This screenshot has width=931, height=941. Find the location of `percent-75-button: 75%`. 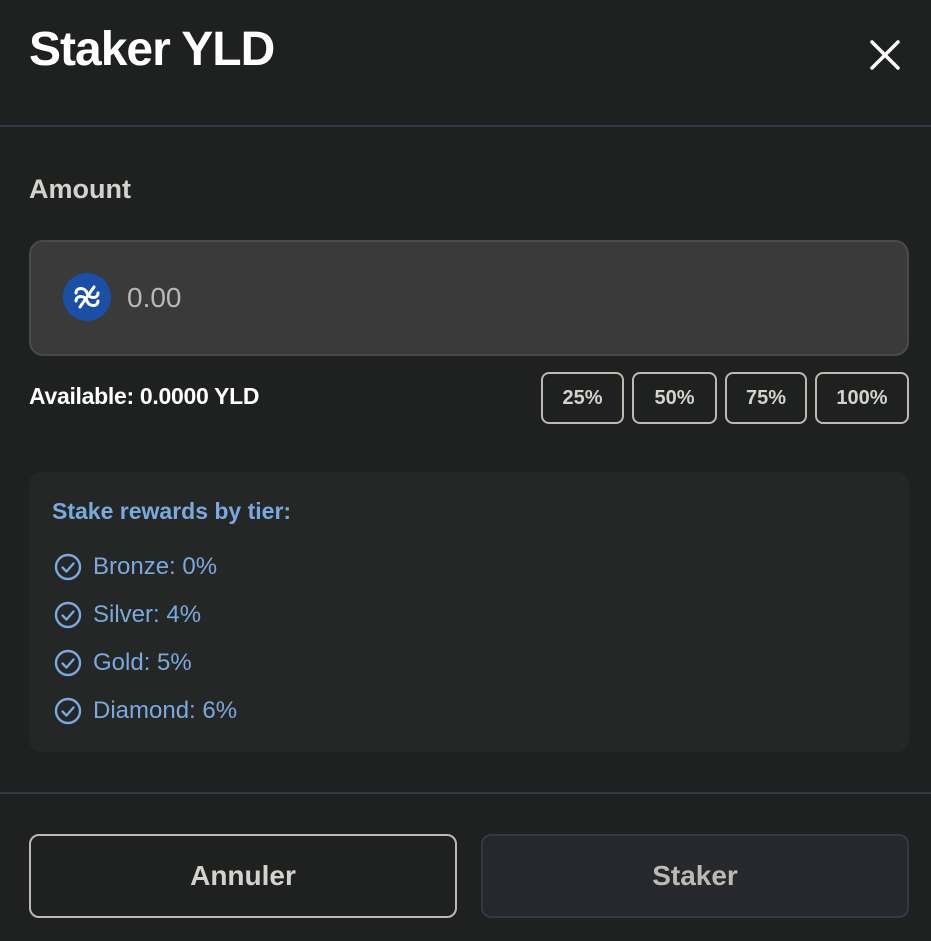

percent-75-button: 75% is located at coordinates (766, 398).